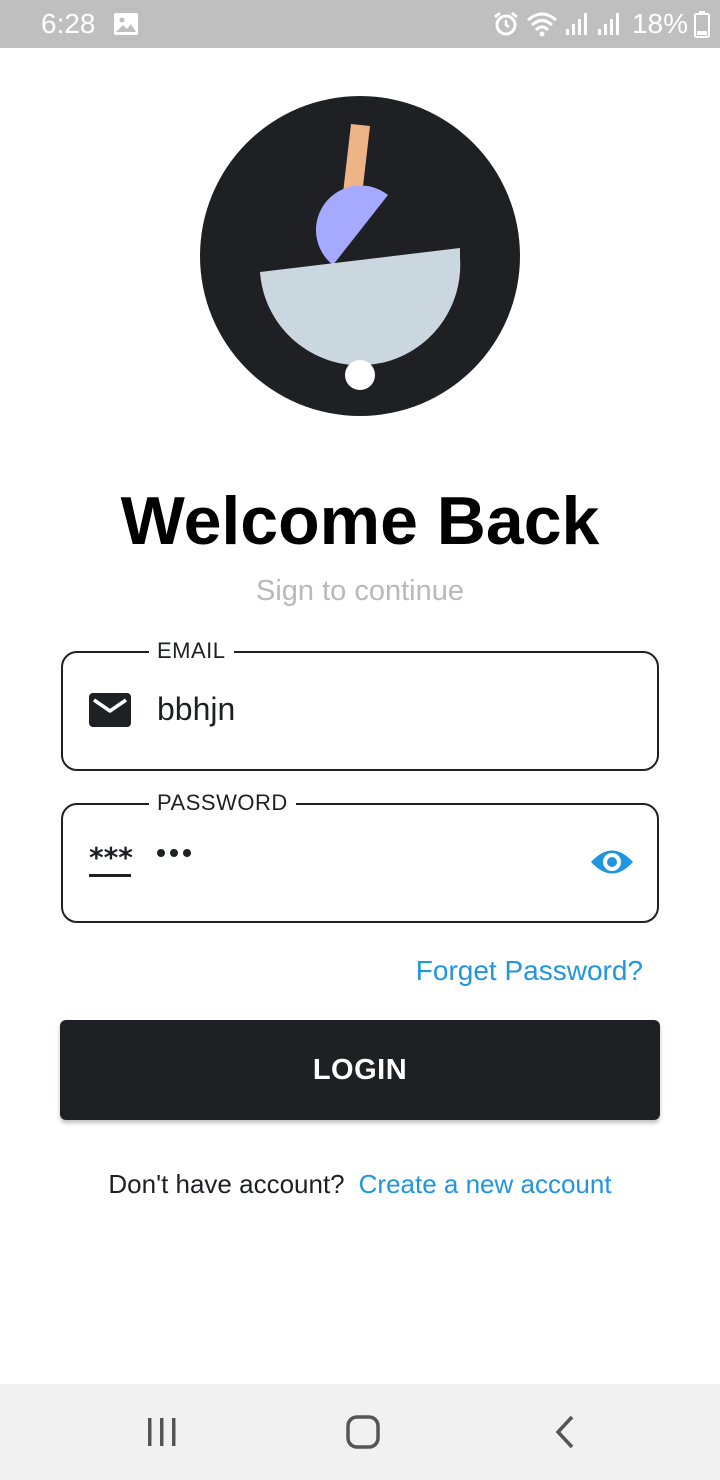 The width and height of the screenshot is (720, 1480). Describe the element at coordinates (360, 24) in the screenshot. I see `status-bar: 6:28 18%` at that location.